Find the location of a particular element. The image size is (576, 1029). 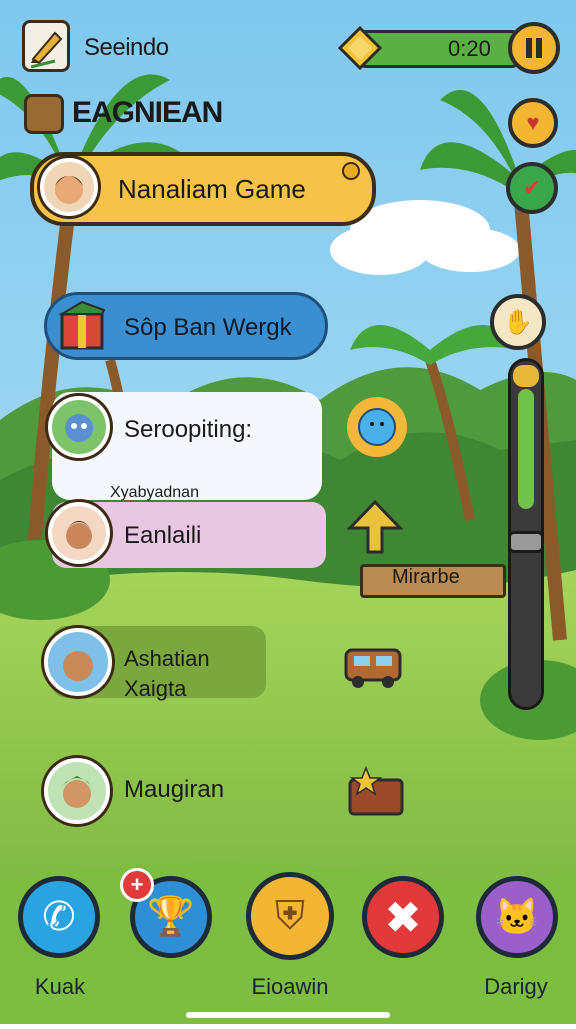

plus-icon: + is located at coordinates (137, 884).